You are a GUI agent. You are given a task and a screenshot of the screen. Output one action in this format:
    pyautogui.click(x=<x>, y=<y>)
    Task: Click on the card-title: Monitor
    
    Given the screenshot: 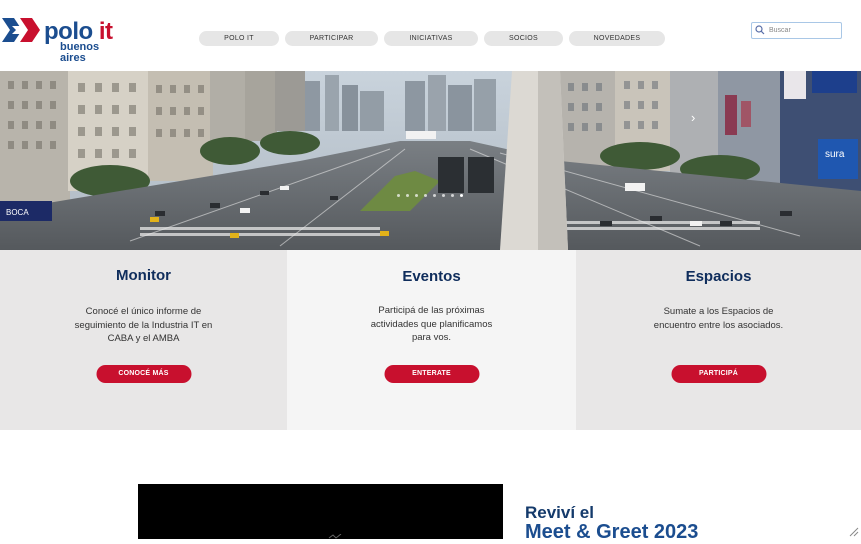 What is the action you would take?
    pyautogui.click(x=143, y=275)
    